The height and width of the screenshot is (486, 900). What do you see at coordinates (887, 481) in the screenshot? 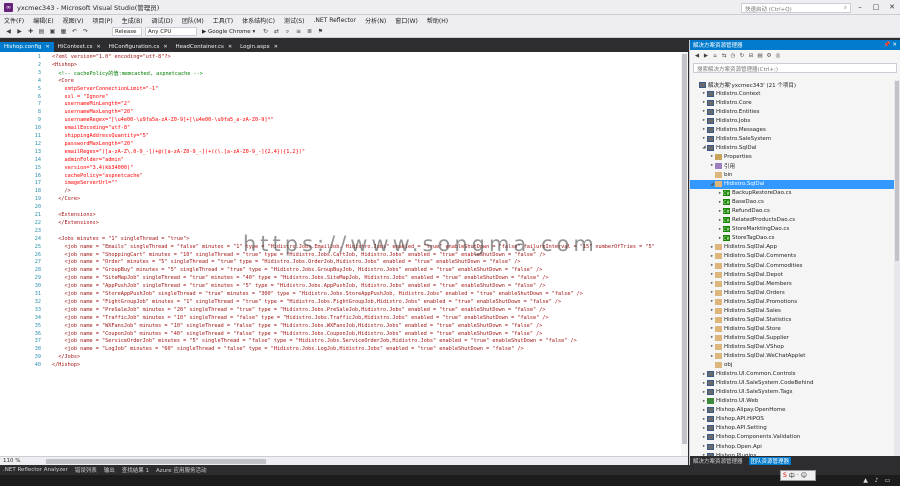
I see `notification-icon: ▭` at bounding box center [887, 481].